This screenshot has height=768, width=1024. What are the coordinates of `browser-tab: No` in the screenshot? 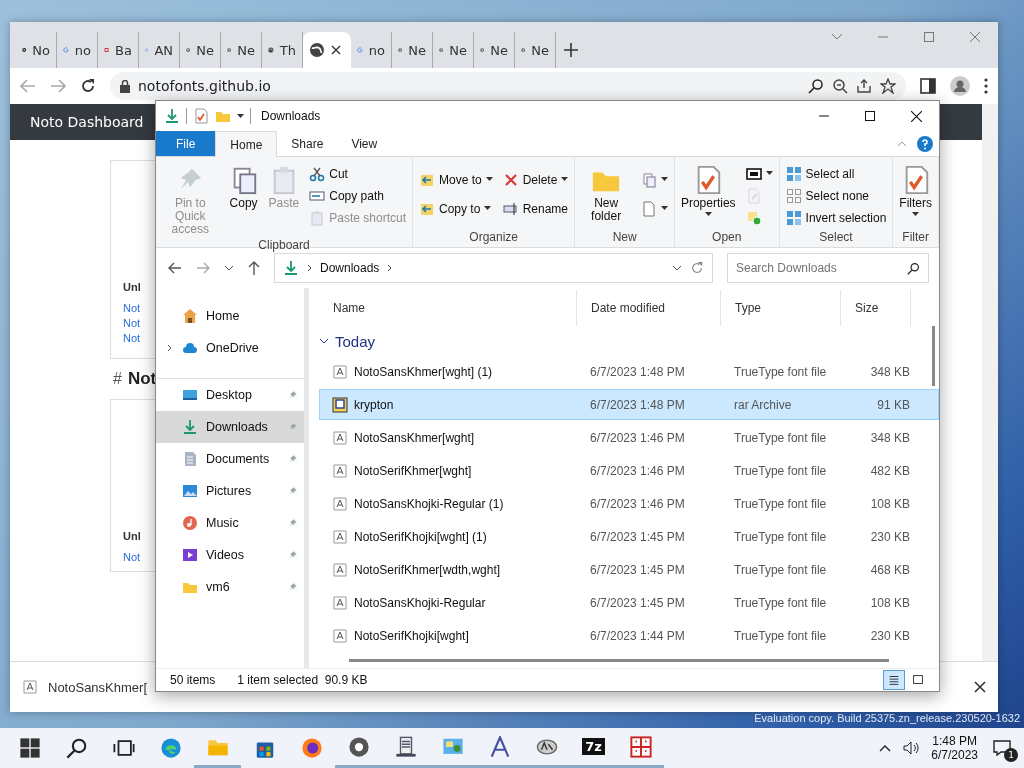 It's located at (36, 50).